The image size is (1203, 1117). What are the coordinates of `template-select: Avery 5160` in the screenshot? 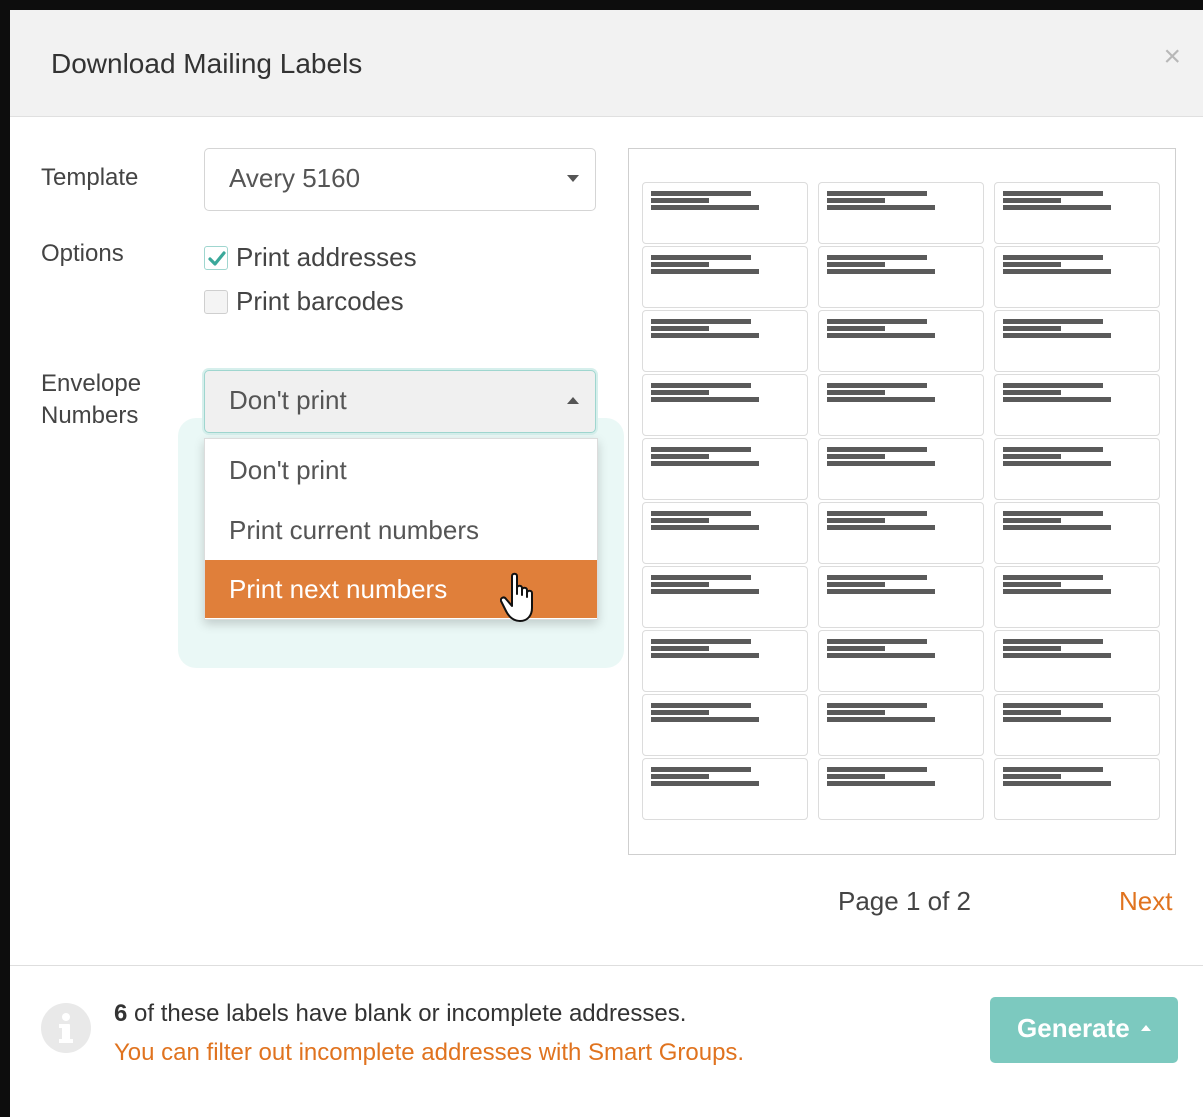 It's located at (400, 179).